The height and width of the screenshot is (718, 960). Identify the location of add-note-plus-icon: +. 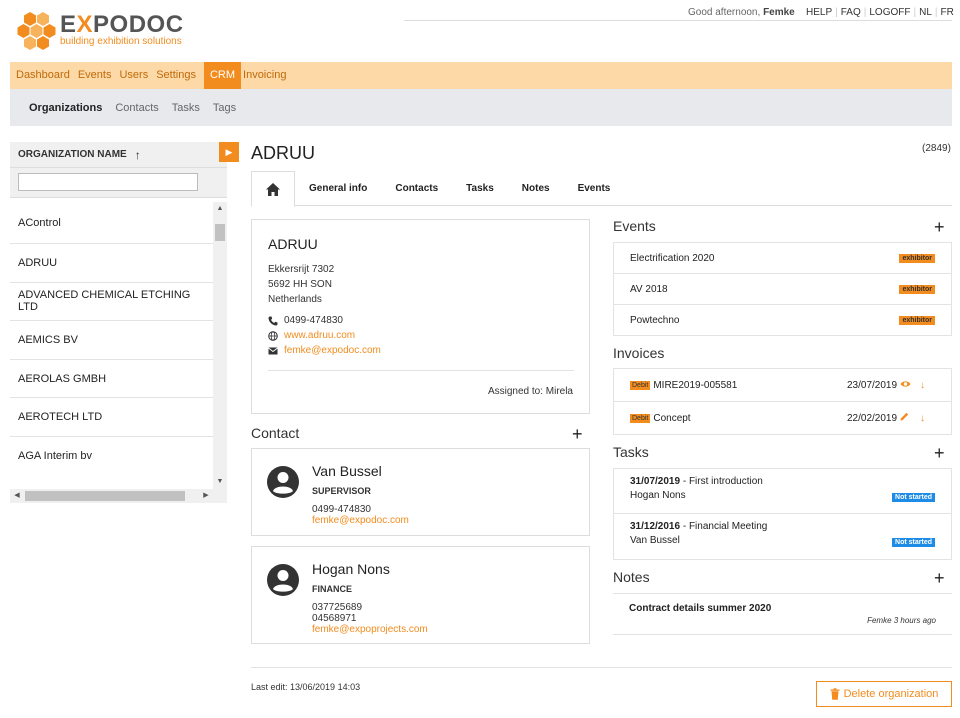
(939, 578).